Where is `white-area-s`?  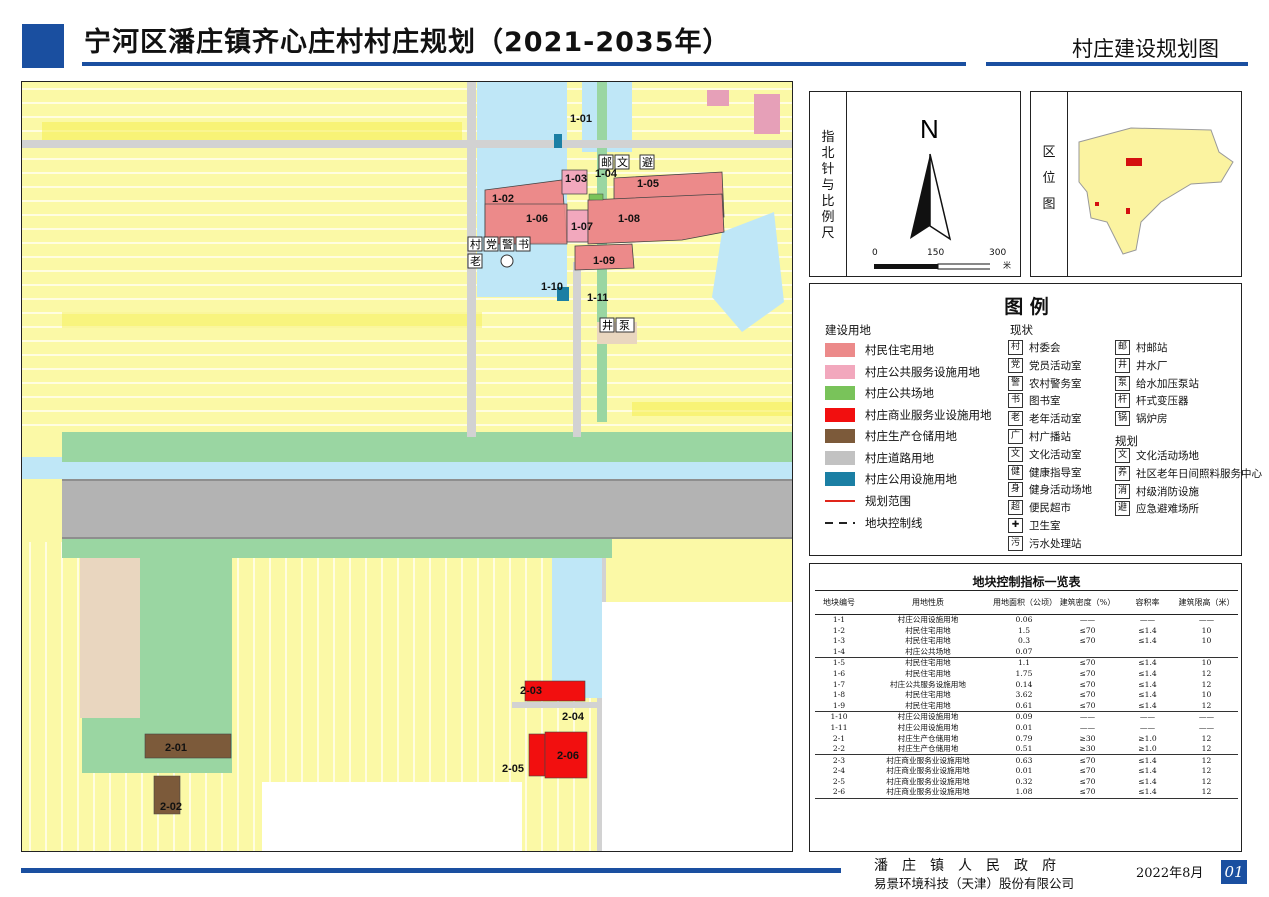
white-area-s is located at coordinates (392, 816).